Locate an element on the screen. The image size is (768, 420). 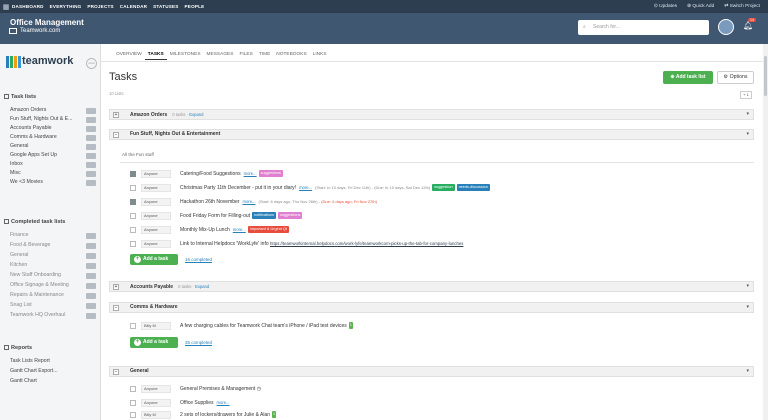
report-gantt-chart: Gantt Chart is located at coordinates (53, 381).